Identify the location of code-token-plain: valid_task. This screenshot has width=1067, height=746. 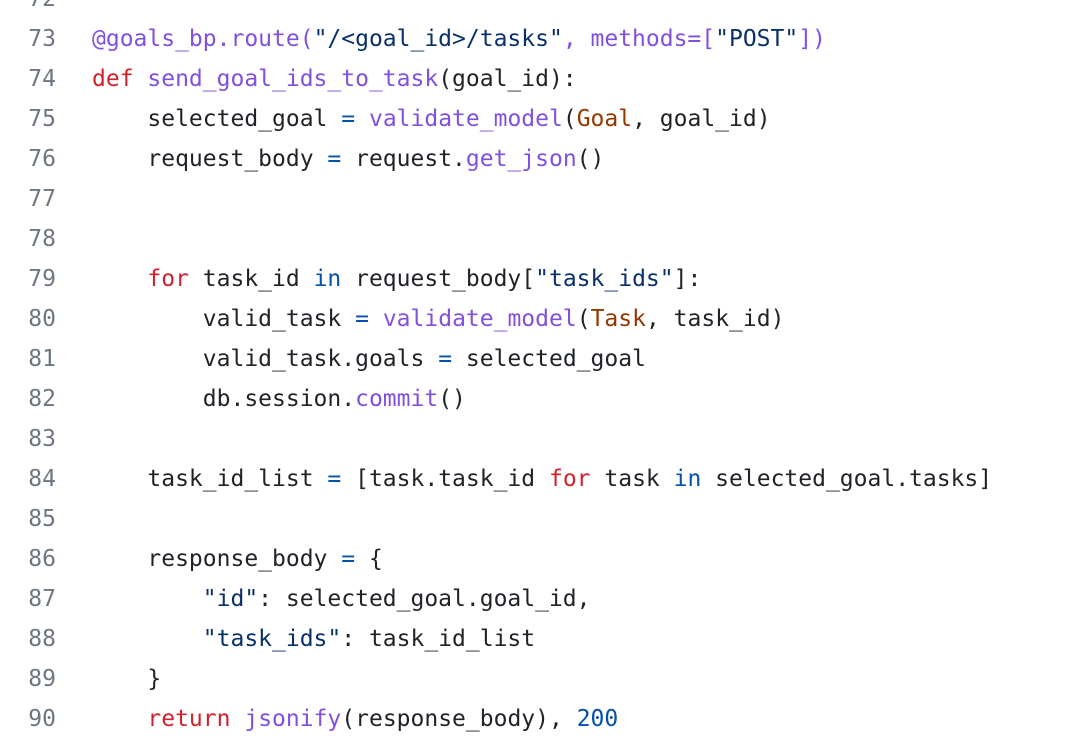
(224, 319).